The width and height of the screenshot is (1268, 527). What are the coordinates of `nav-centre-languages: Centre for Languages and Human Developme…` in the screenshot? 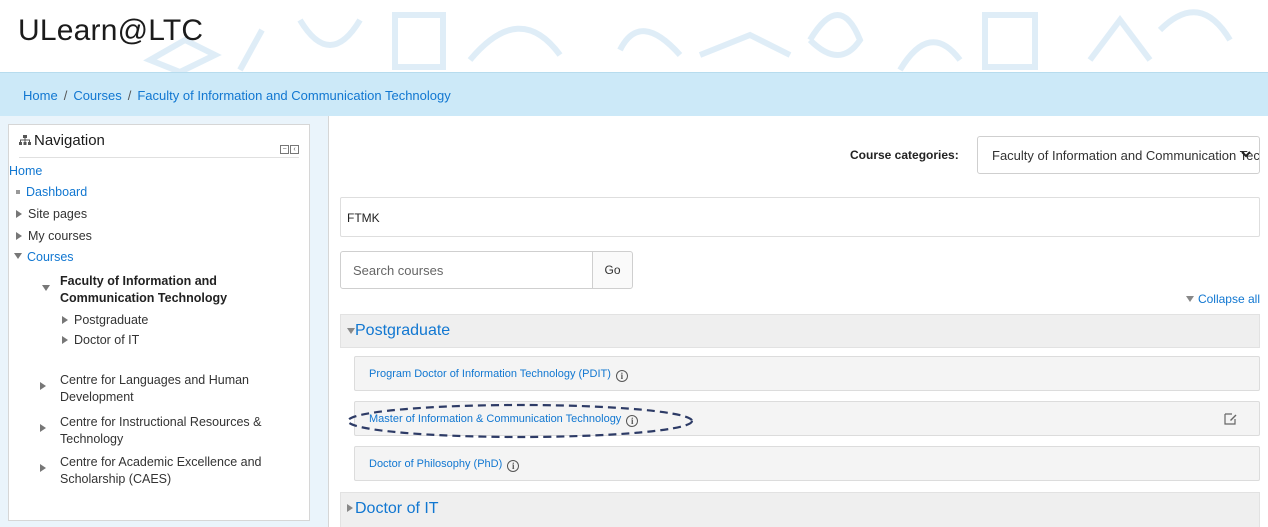 It's located at (170, 389).